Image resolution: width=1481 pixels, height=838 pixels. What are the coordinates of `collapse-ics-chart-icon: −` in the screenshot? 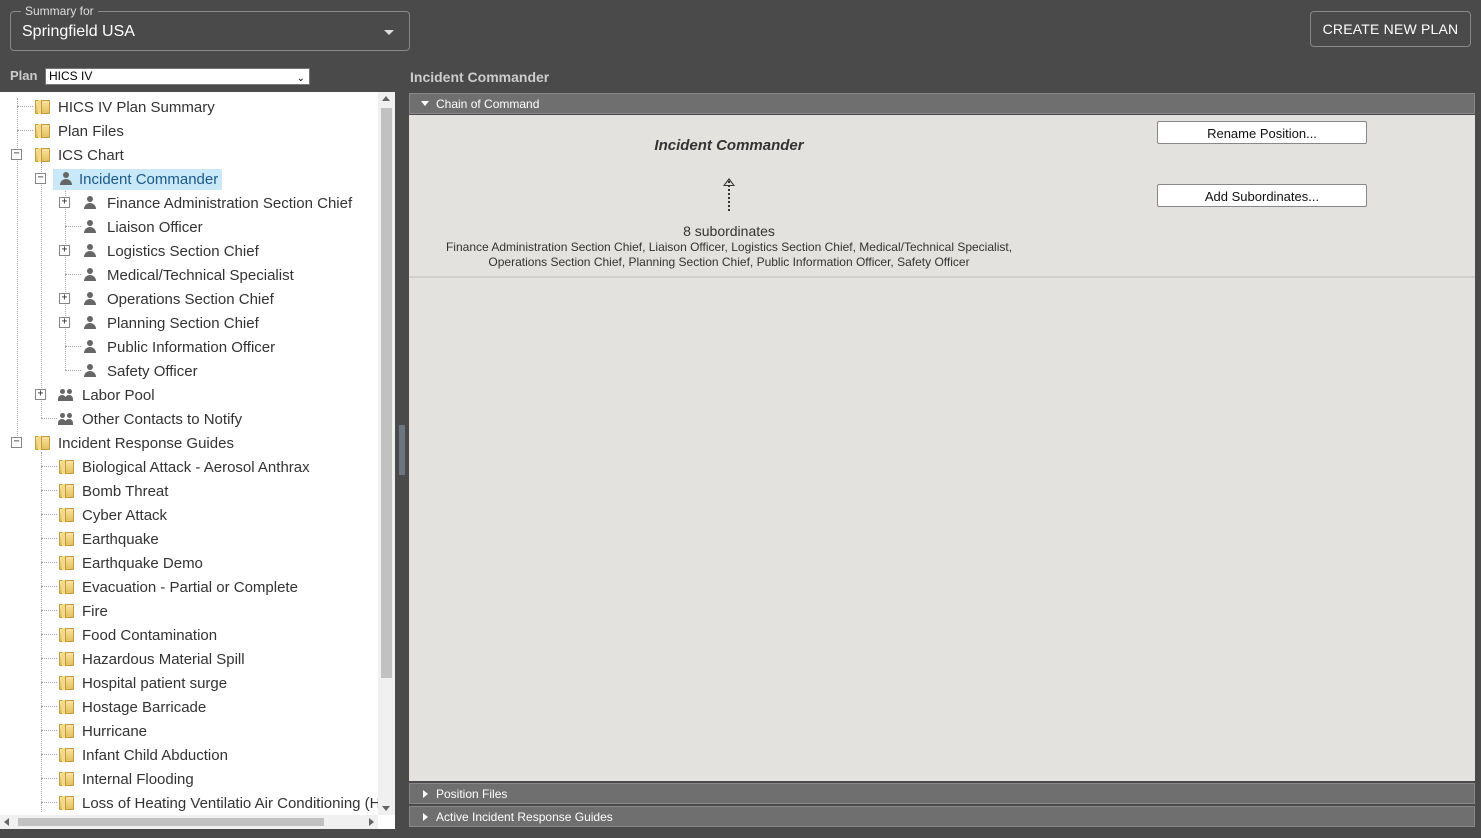 It's located at (16, 154).